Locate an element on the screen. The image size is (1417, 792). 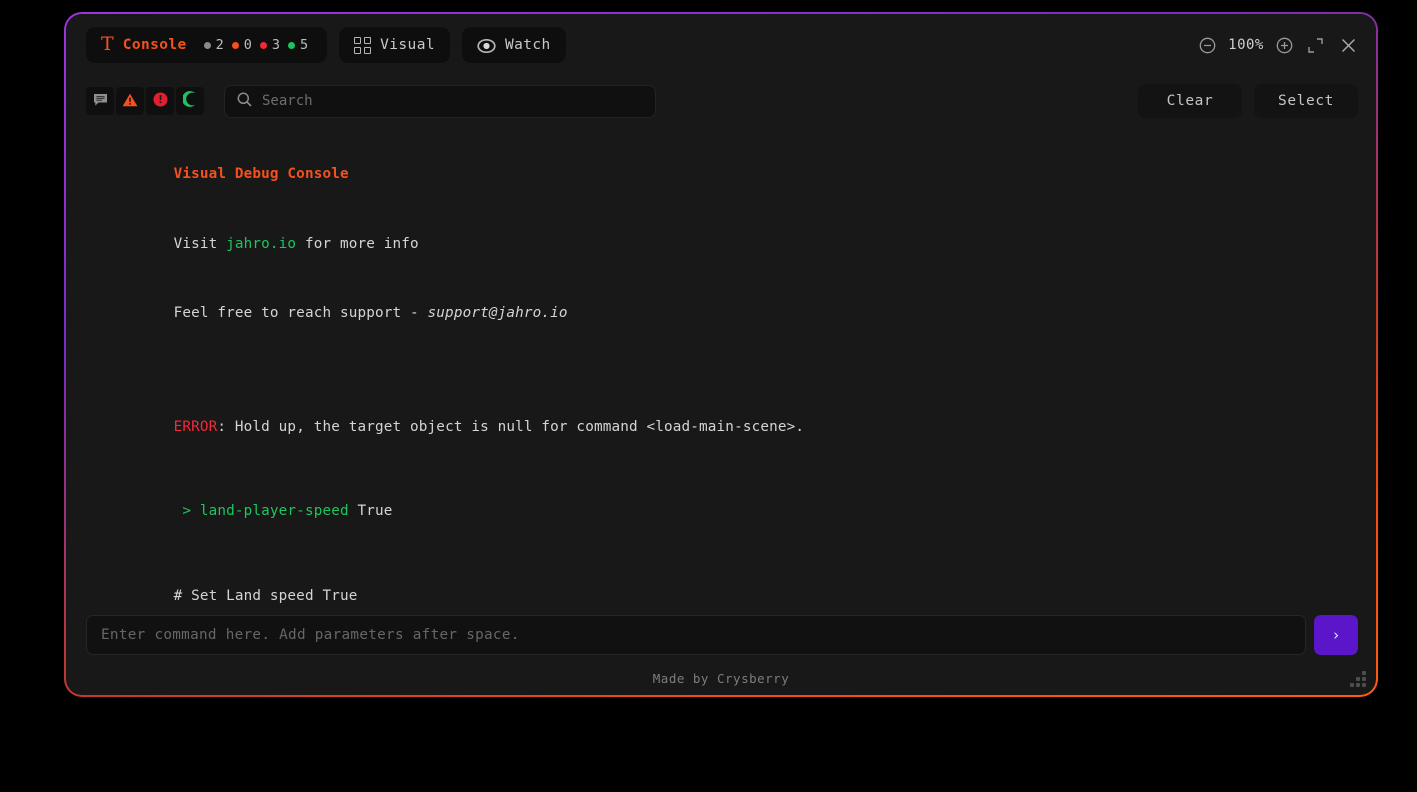
warning-count-value: 0 is located at coordinates (247, 45).